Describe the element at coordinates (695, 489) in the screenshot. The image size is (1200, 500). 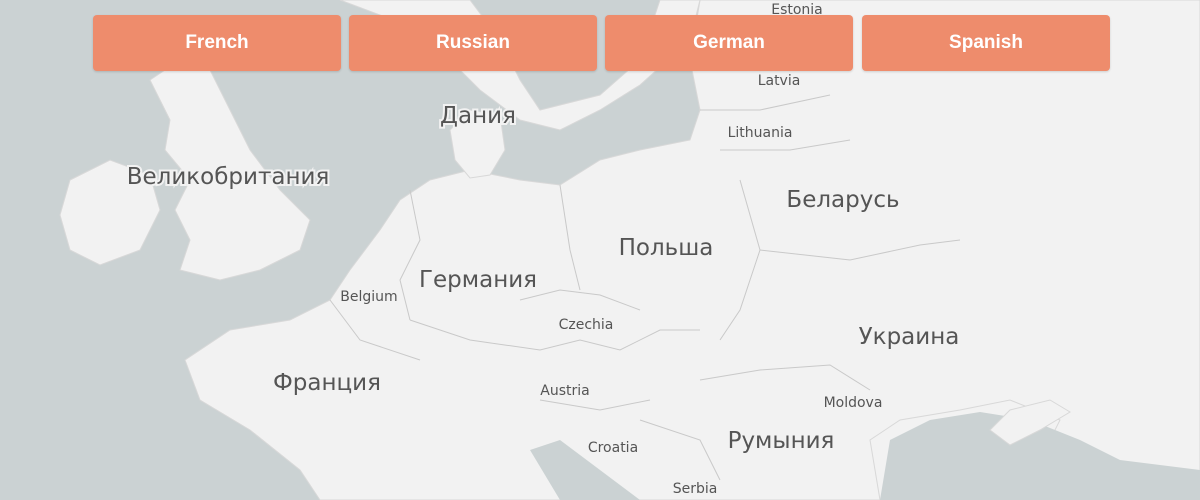
I see `label-serbia: Serbia` at that location.